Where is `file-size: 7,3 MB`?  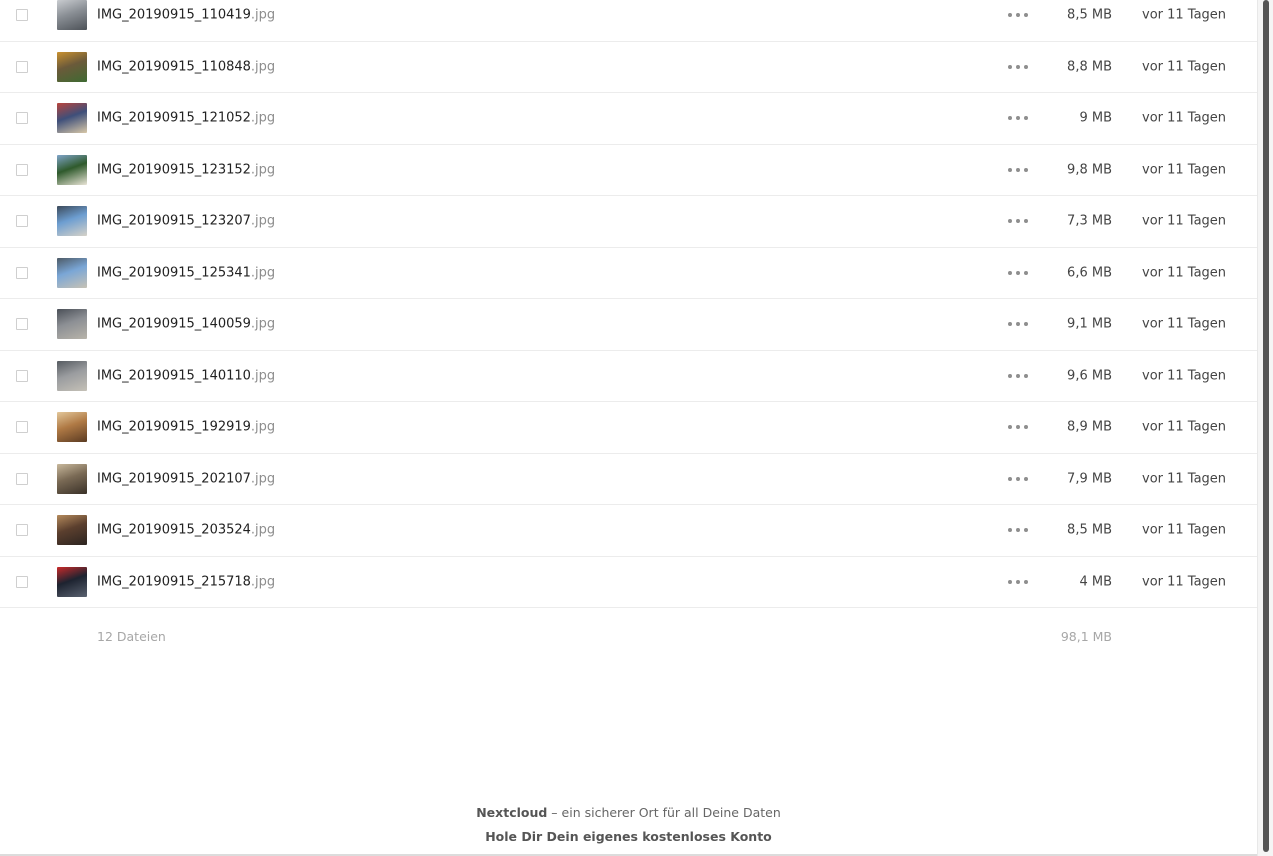
file-size: 7,3 MB is located at coordinates (1089, 221).